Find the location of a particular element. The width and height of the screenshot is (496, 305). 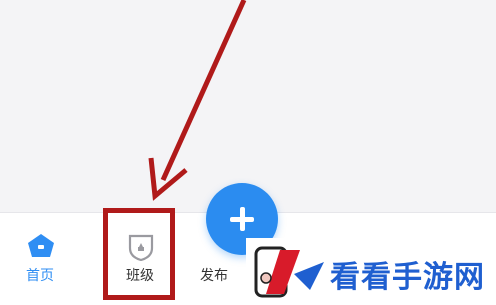

watermark-text: 看看手游网 is located at coordinates (407, 277).